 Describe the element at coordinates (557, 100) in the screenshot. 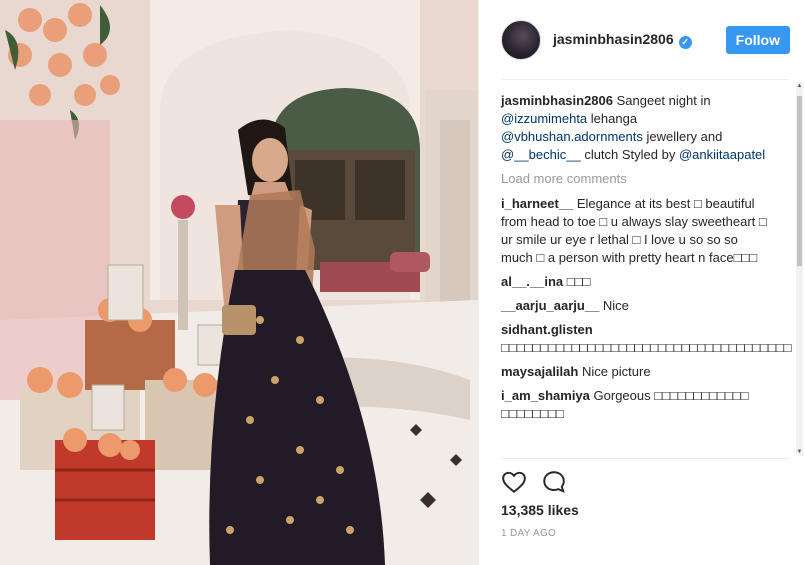

I see `caption-username: jasminbhasin2806` at that location.